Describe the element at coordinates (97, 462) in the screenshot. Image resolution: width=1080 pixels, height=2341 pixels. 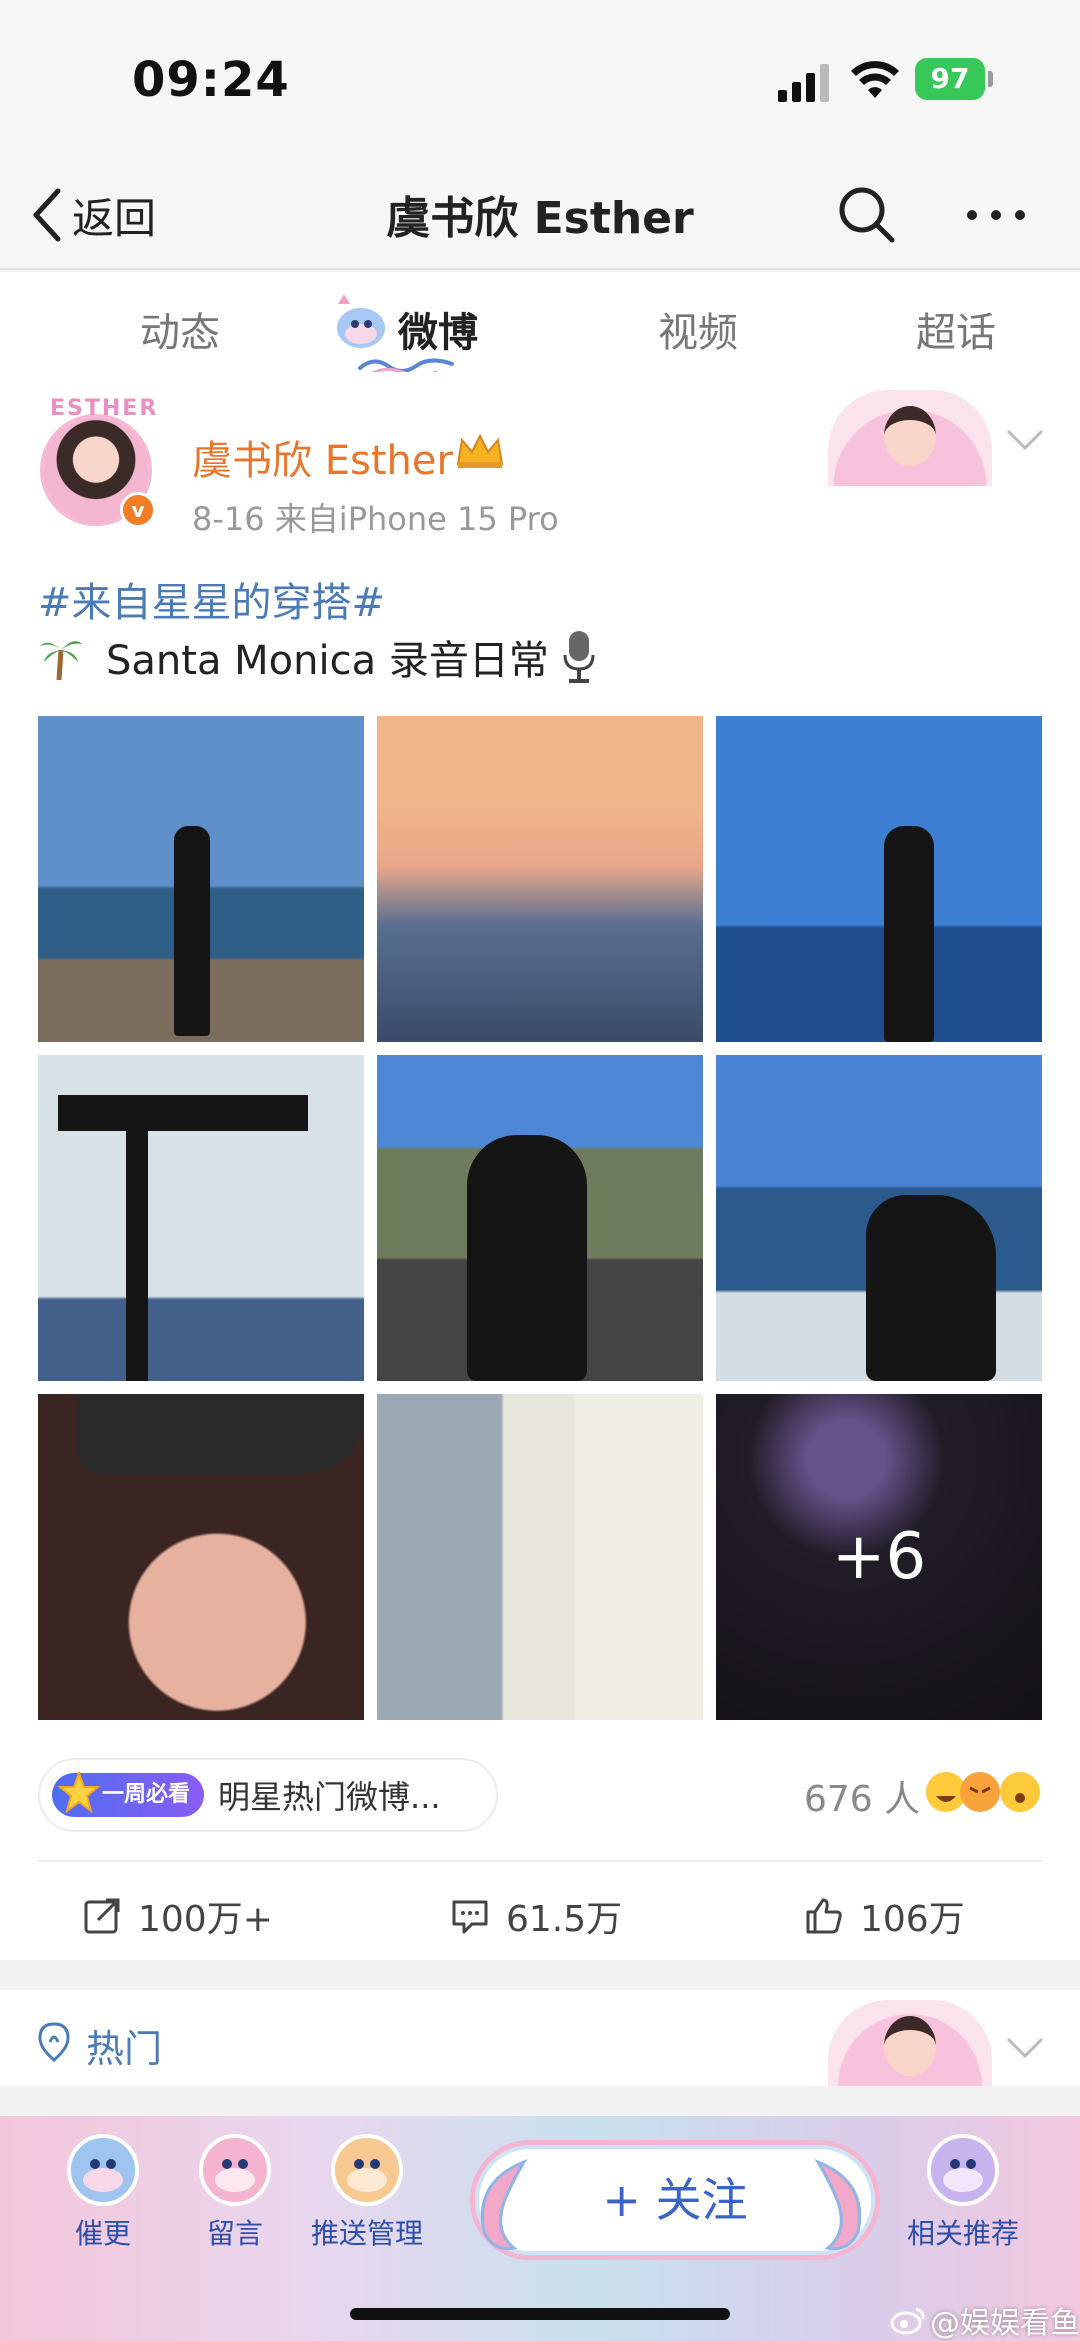
I see `author-avatar: ESTHER v` at that location.